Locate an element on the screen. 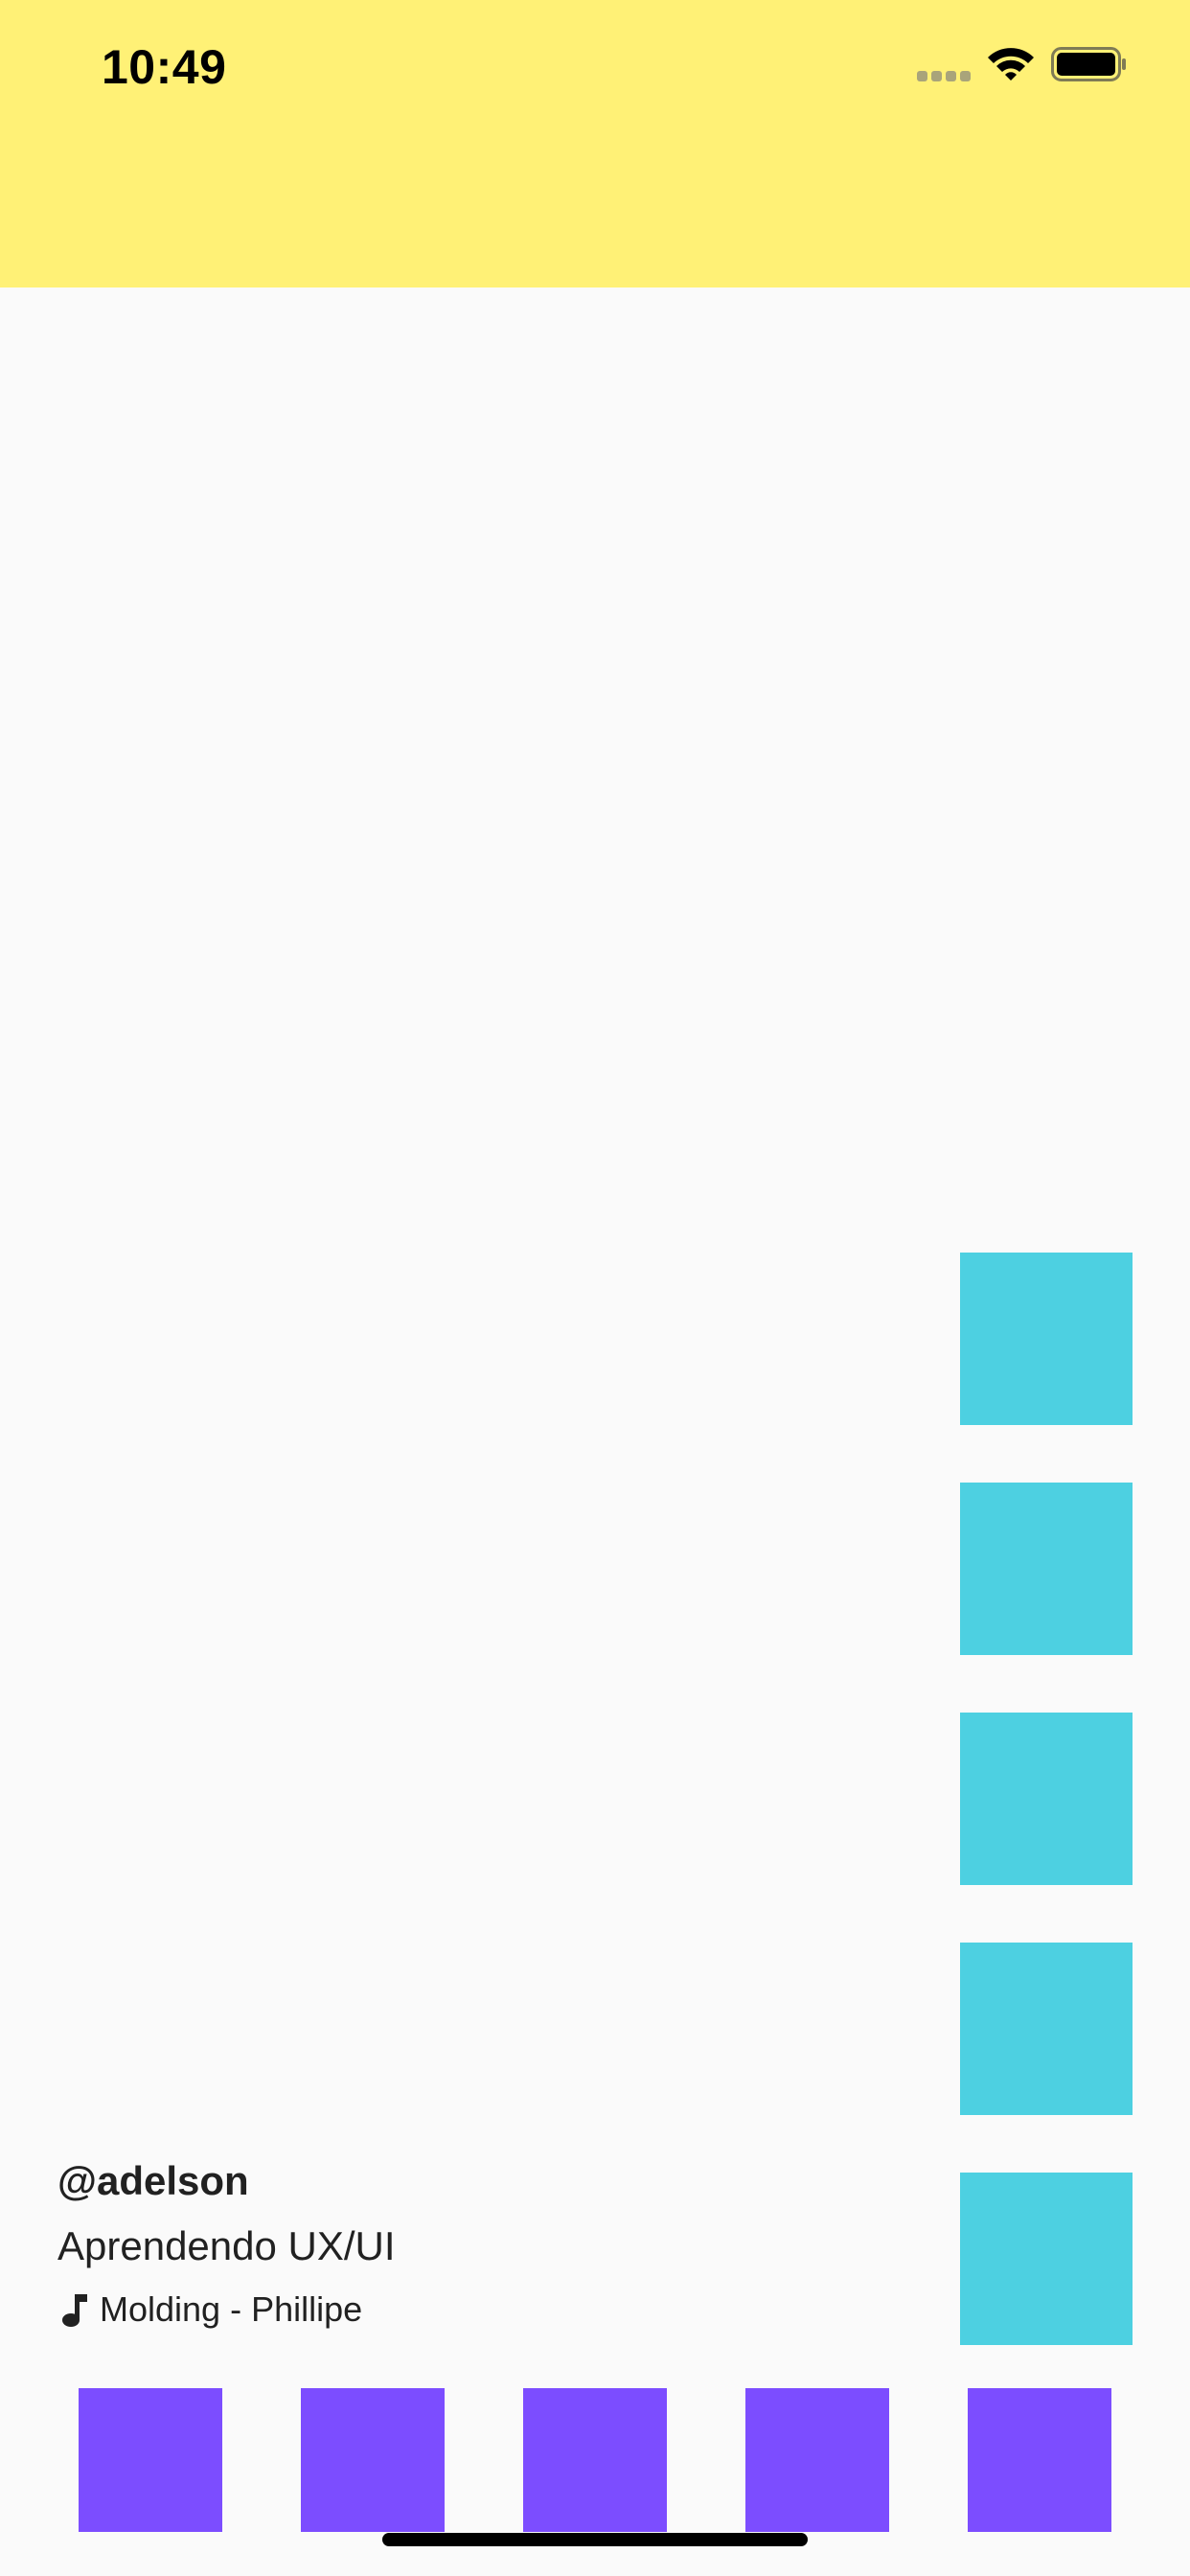  home-indicator is located at coordinates (595, 2539).